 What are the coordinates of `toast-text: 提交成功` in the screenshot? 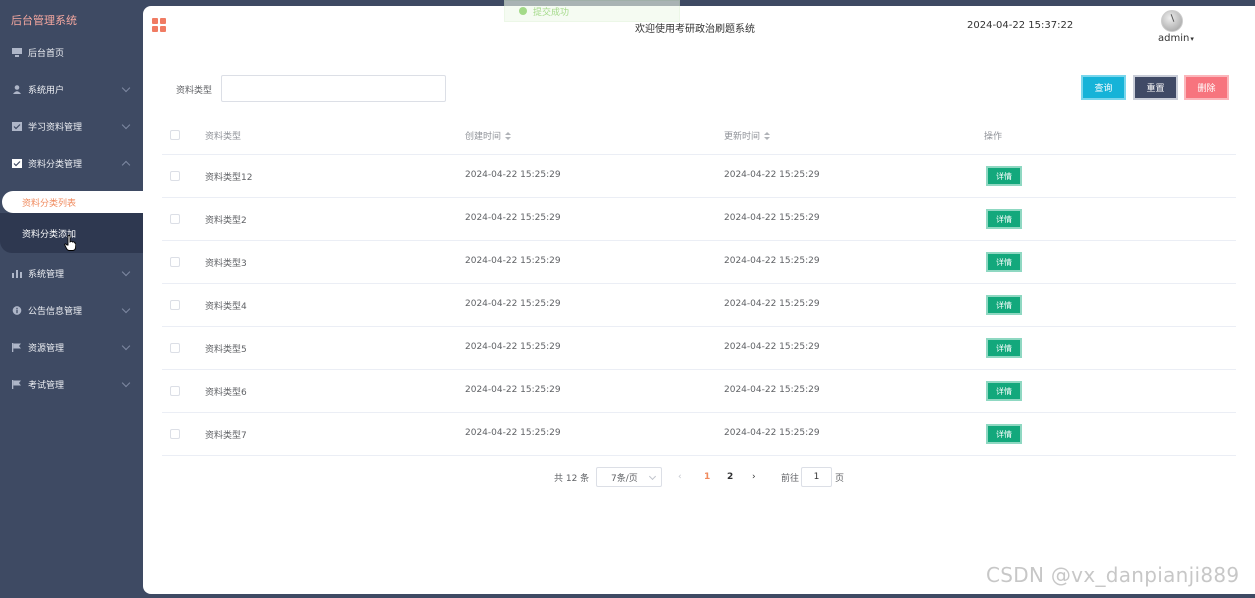 It's located at (551, 12).